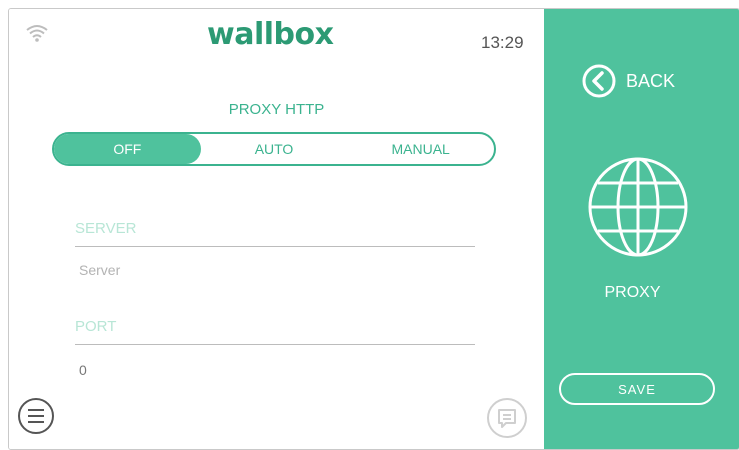 The image size is (739, 450). I want to click on mode-auto-option: AUTO, so click(274, 149).